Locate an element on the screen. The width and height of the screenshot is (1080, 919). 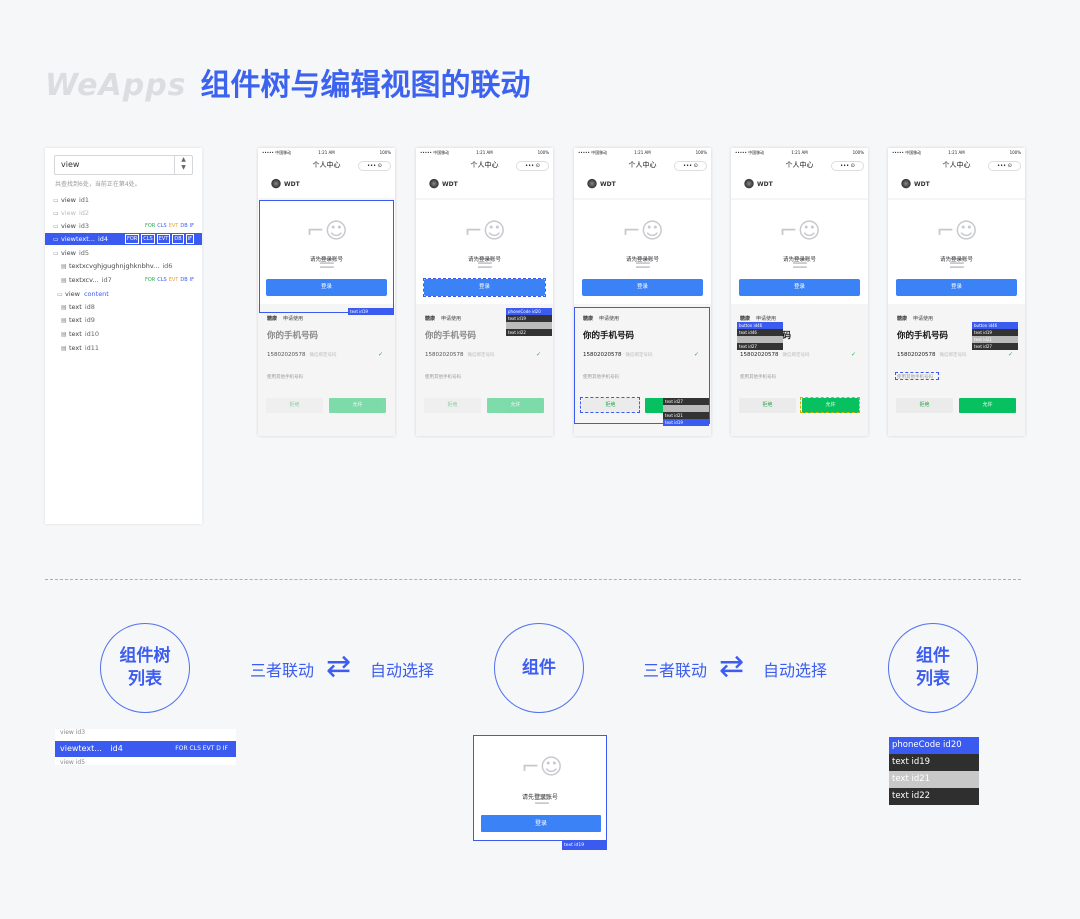
component-list-item: phoneCode id20 is located at coordinates (934, 745).